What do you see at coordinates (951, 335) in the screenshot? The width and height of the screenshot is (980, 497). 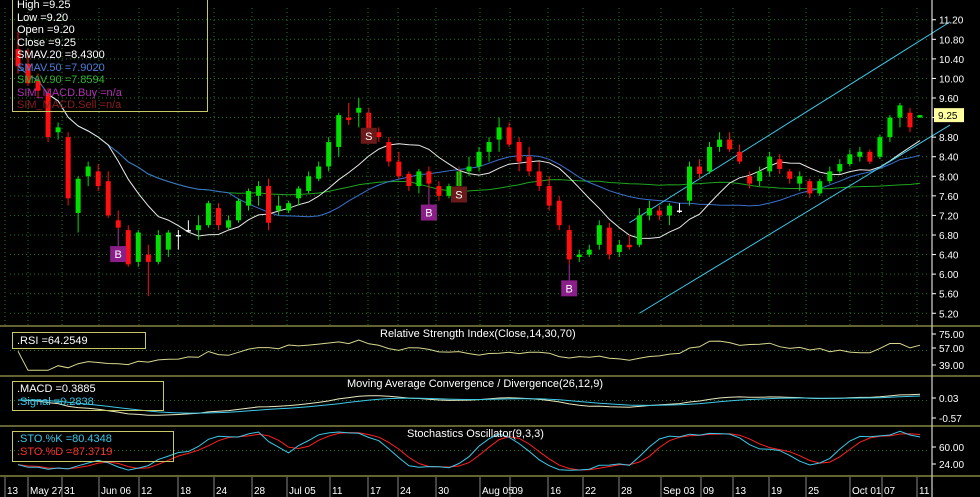 I see `indicator-tick-label: 75.00` at bounding box center [951, 335].